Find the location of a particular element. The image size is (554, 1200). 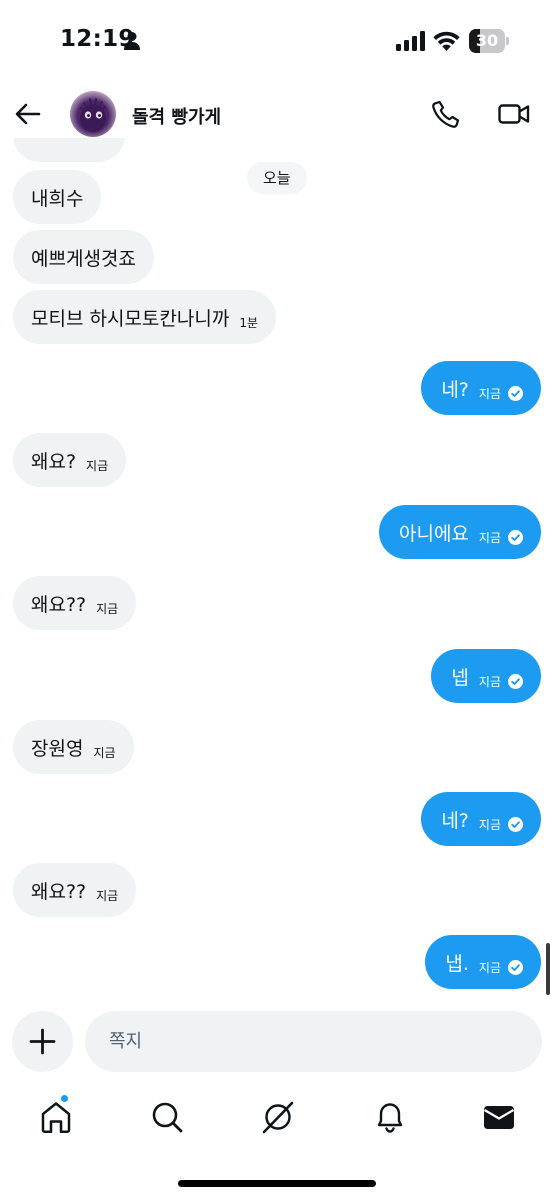

message-text: 아니에요 is located at coordinates (433, 533).